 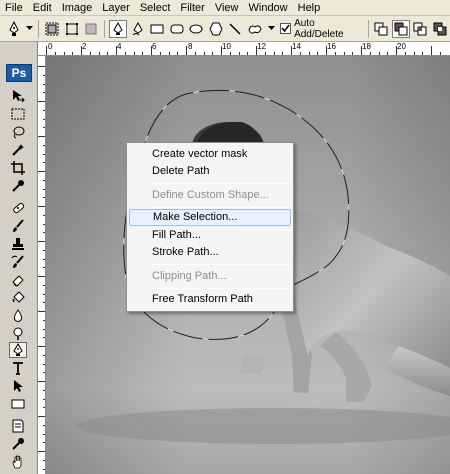 I want to click on add-to-path-area-icon, so click(x=382, y=29).